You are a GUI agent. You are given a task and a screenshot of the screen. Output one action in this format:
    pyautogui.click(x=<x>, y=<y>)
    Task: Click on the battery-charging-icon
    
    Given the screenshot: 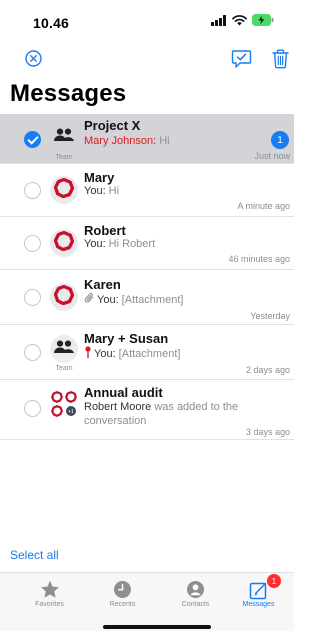 What is the action you would take?
    pyautogui.click(x=263, y=22)
    